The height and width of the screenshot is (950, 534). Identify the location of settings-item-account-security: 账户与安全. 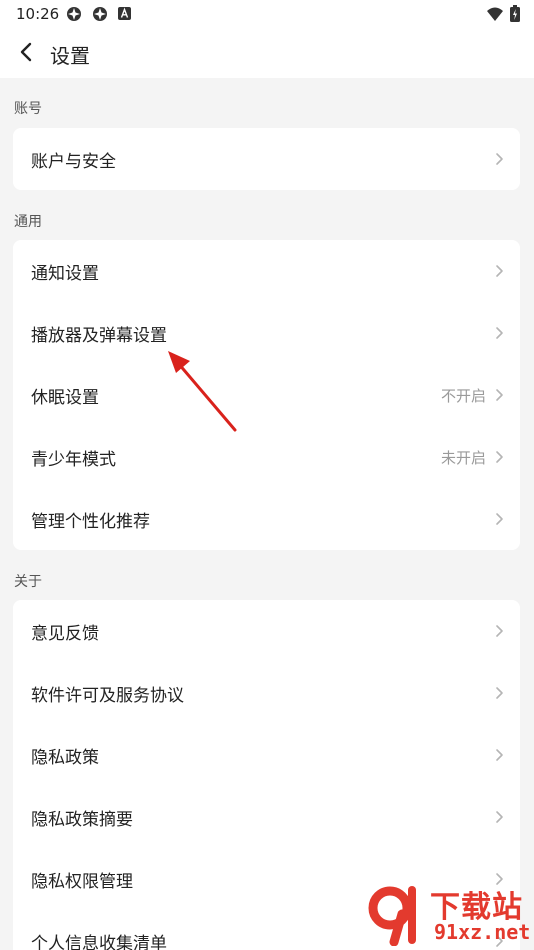
(266, 159).